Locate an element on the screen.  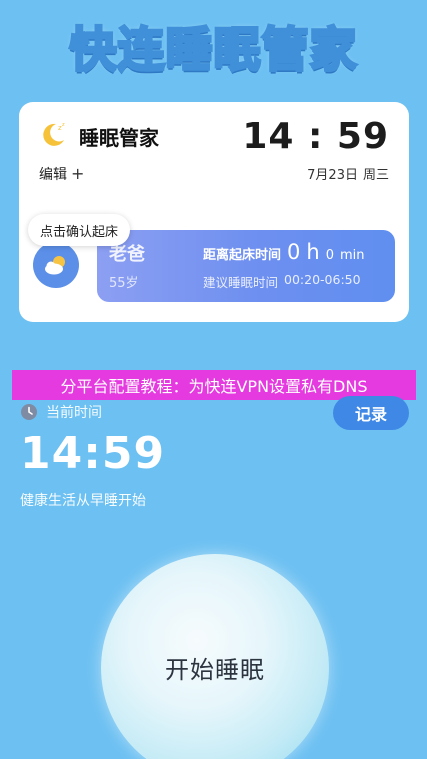
start-sleep-label: 开始睡眠 is located at coordinates (215, 670).